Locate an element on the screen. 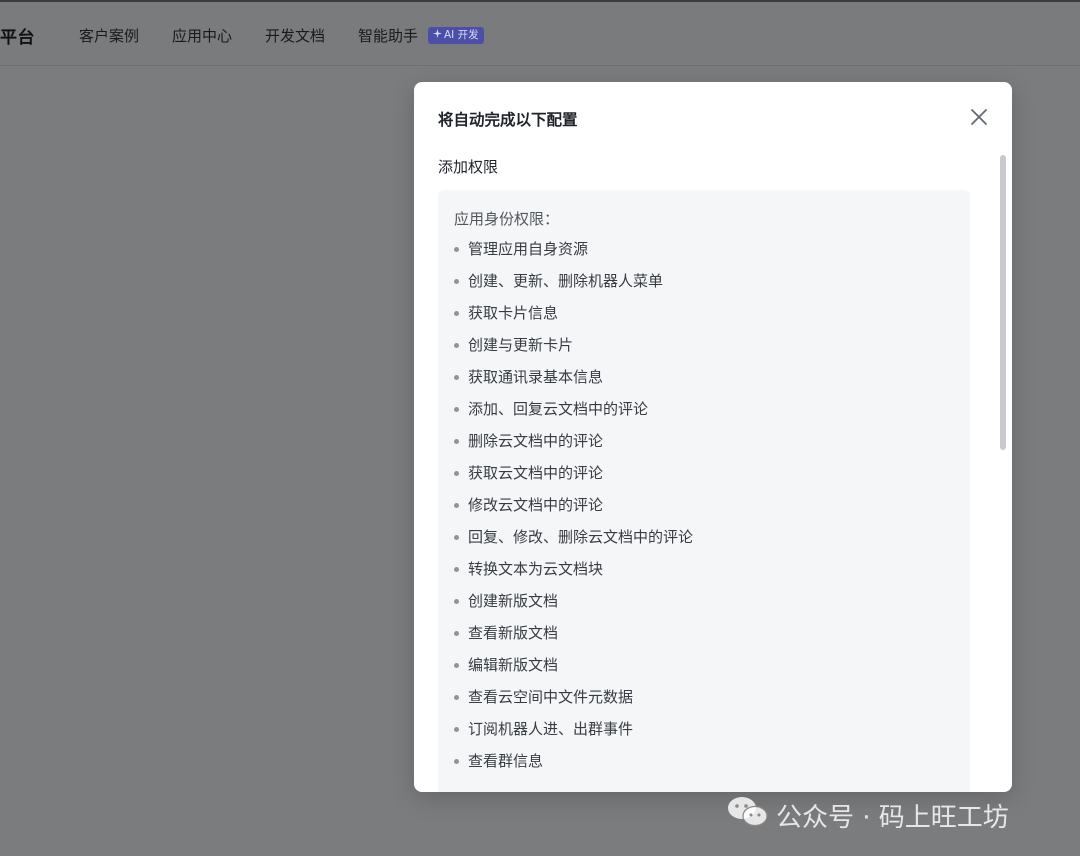  watermark-text: 公众号 · 码上旺工坊 is located at coordinates (892, 818).